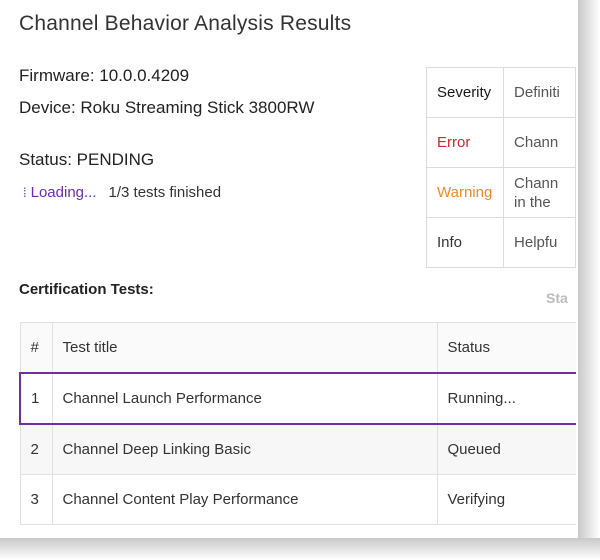  I want to click on window-shadow-bottom, so click(300, 549).